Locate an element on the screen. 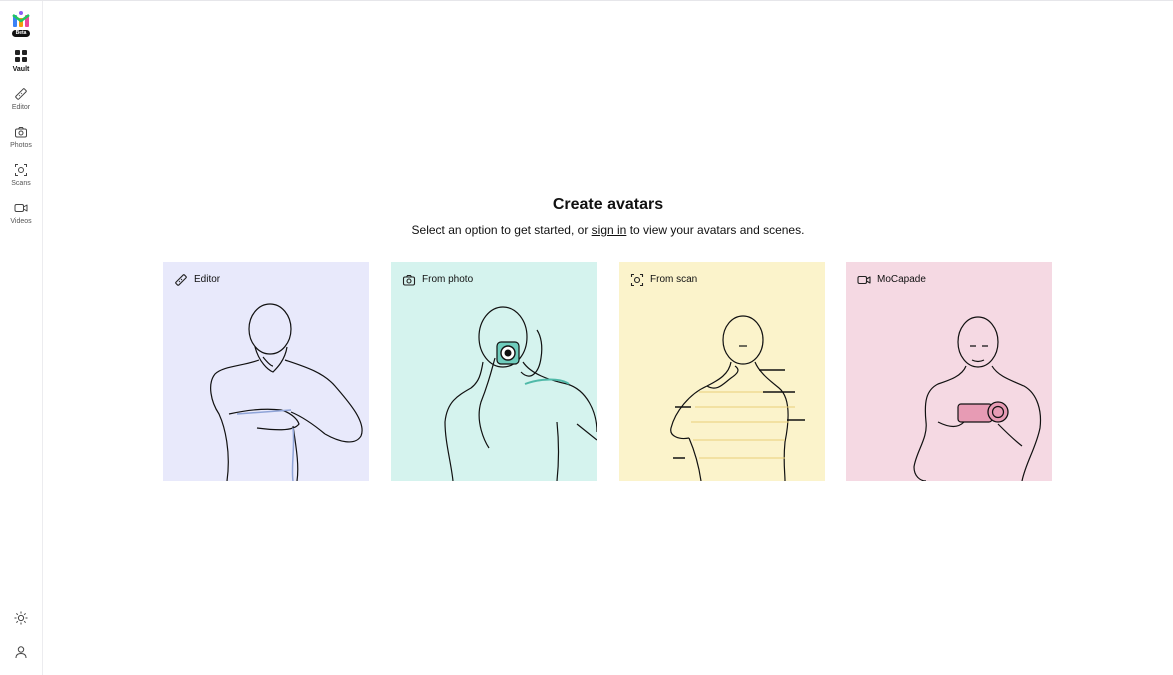  sidebar-item-vault: Vault is located at coordinates (21, 66).